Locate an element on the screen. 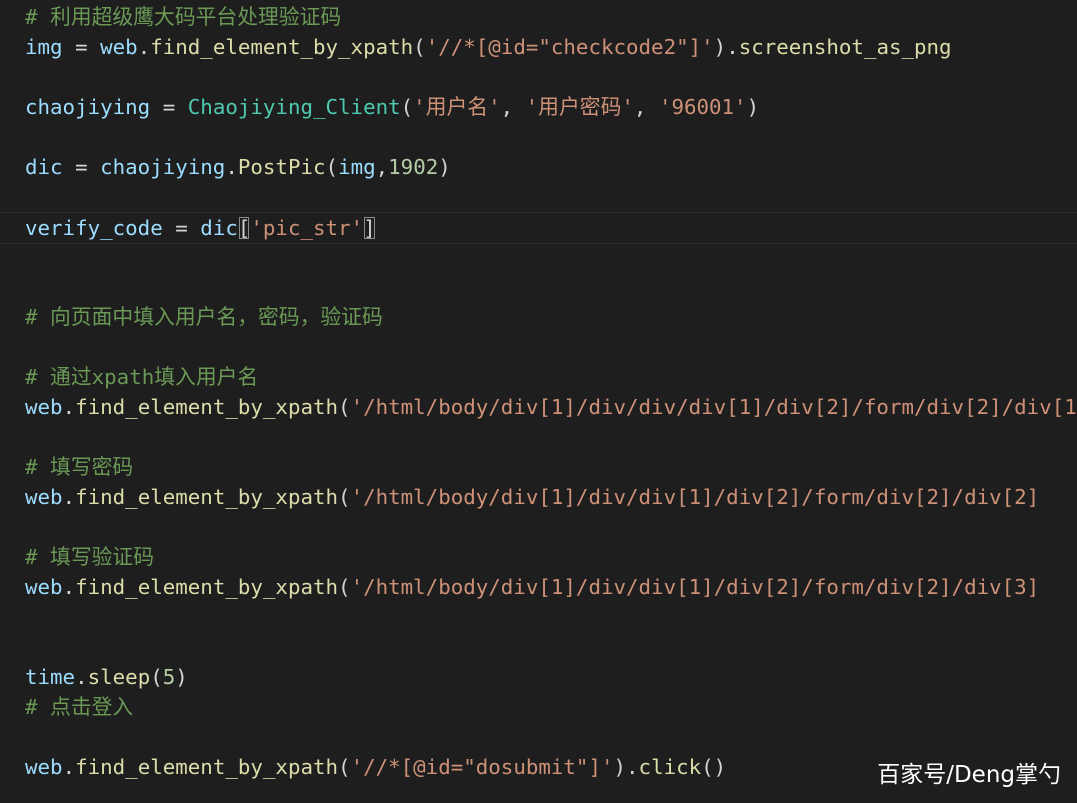 This screenshot has height=803, width=1077. code-line-comment-username: # 通过xpath填入用户名 is located at coordinates (141, 377).